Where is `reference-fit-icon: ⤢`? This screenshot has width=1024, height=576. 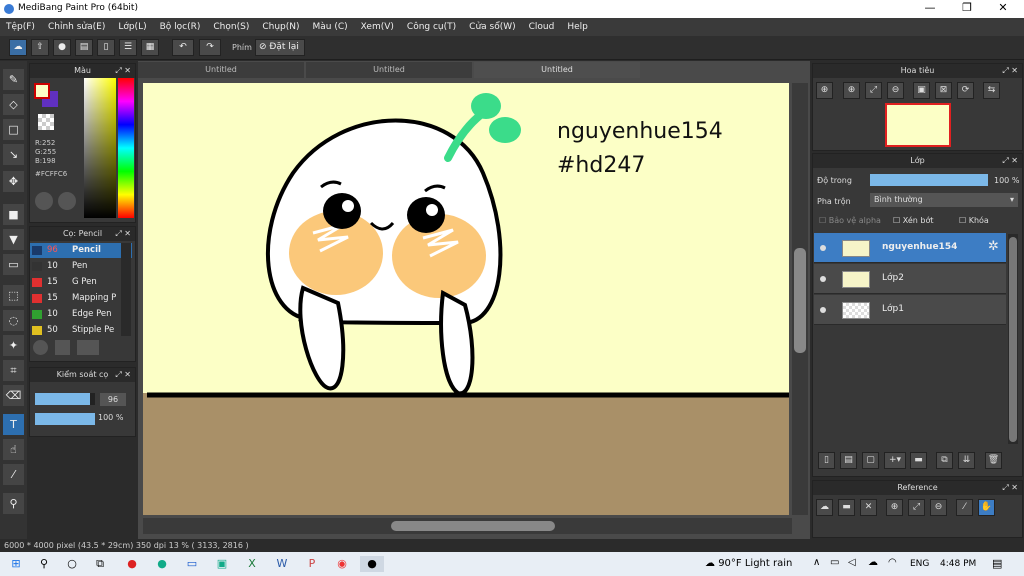 reference-fit-icon: ⤢ is located at coordinates (916, 507).